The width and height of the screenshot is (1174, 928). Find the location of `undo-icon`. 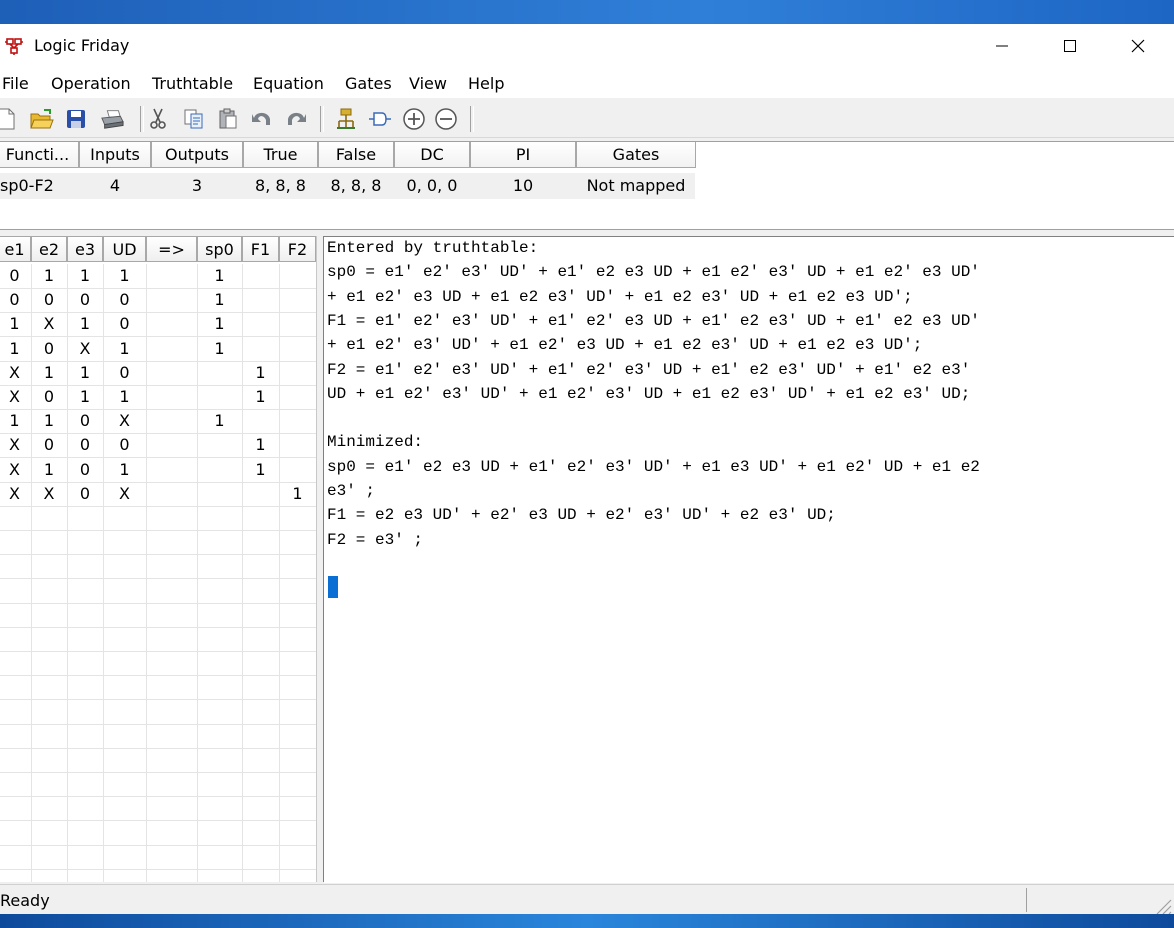

undo-icon is located at coordinates (261, 118).